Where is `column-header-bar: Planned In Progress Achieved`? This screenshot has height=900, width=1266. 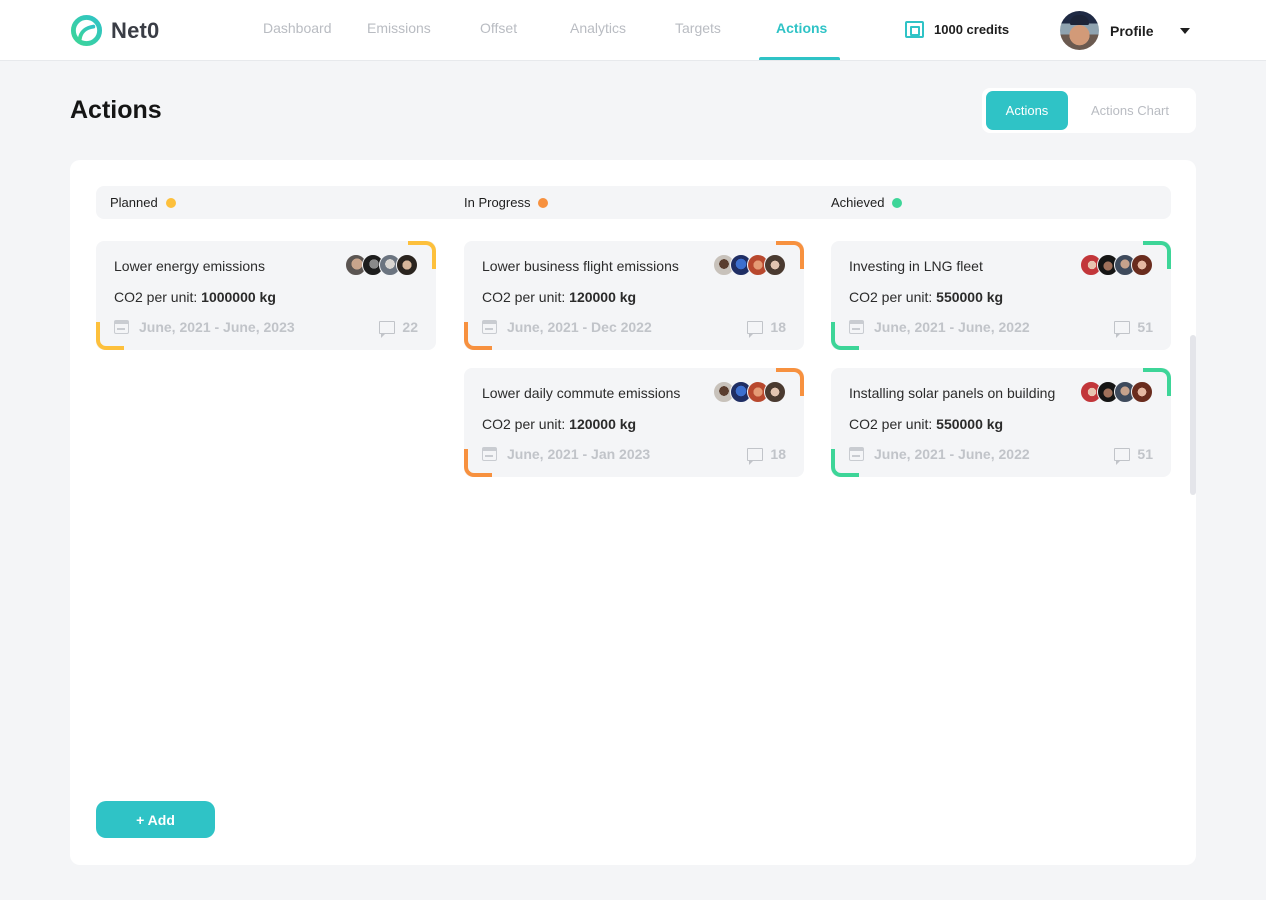
column-header-bar: Planned In Progress Achieved is located at coordinates (633, 202).